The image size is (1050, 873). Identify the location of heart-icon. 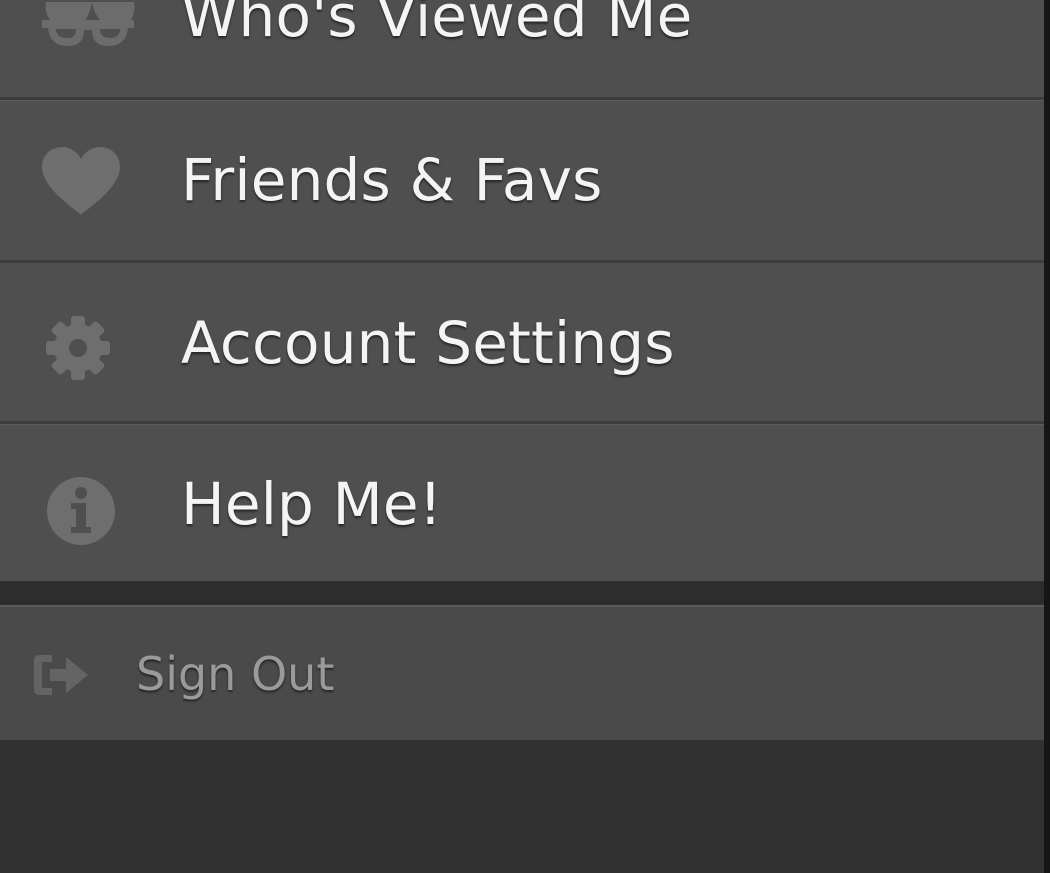
(81, 181).